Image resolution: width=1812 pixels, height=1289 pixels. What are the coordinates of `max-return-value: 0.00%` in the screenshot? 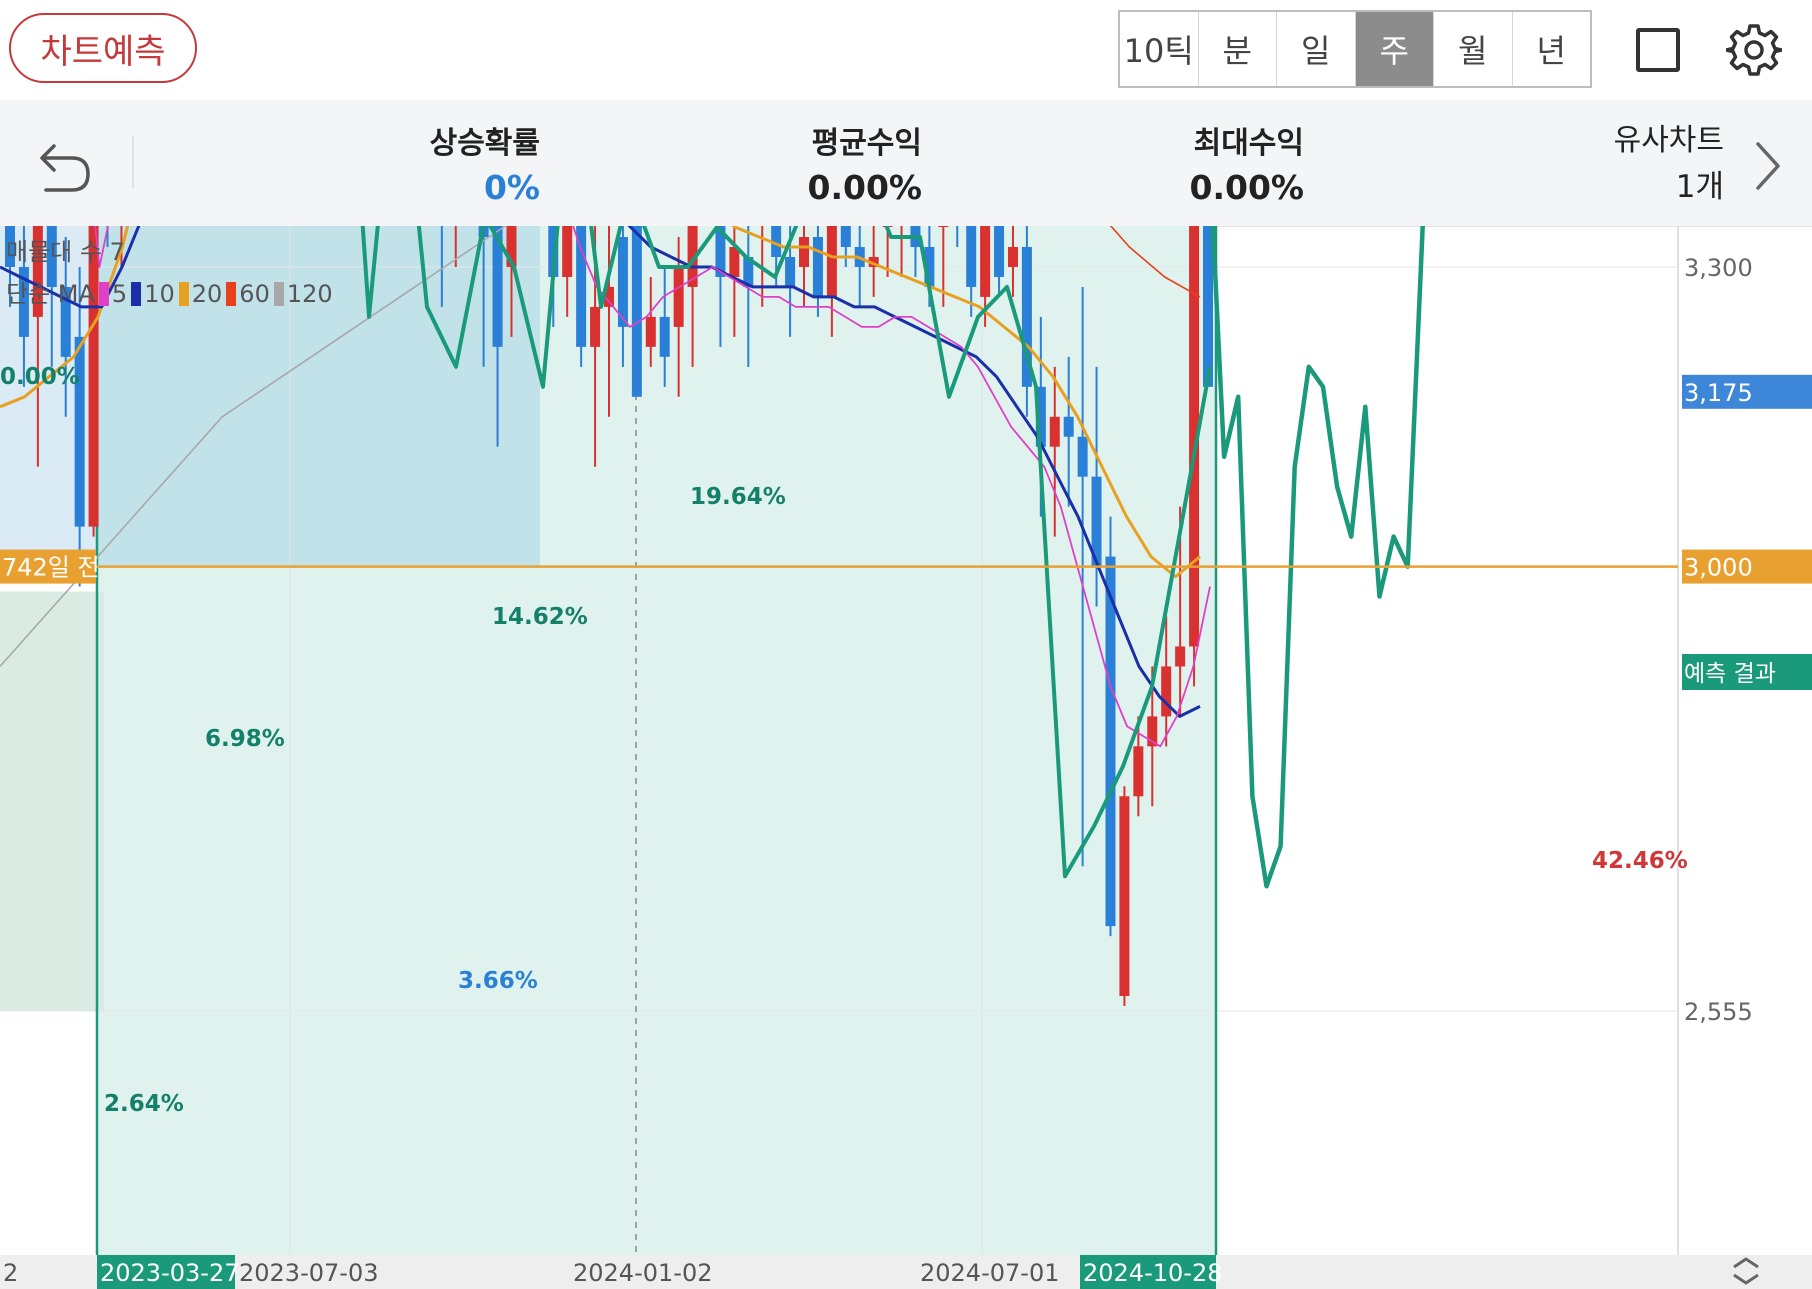 It's located at (1247, 187).